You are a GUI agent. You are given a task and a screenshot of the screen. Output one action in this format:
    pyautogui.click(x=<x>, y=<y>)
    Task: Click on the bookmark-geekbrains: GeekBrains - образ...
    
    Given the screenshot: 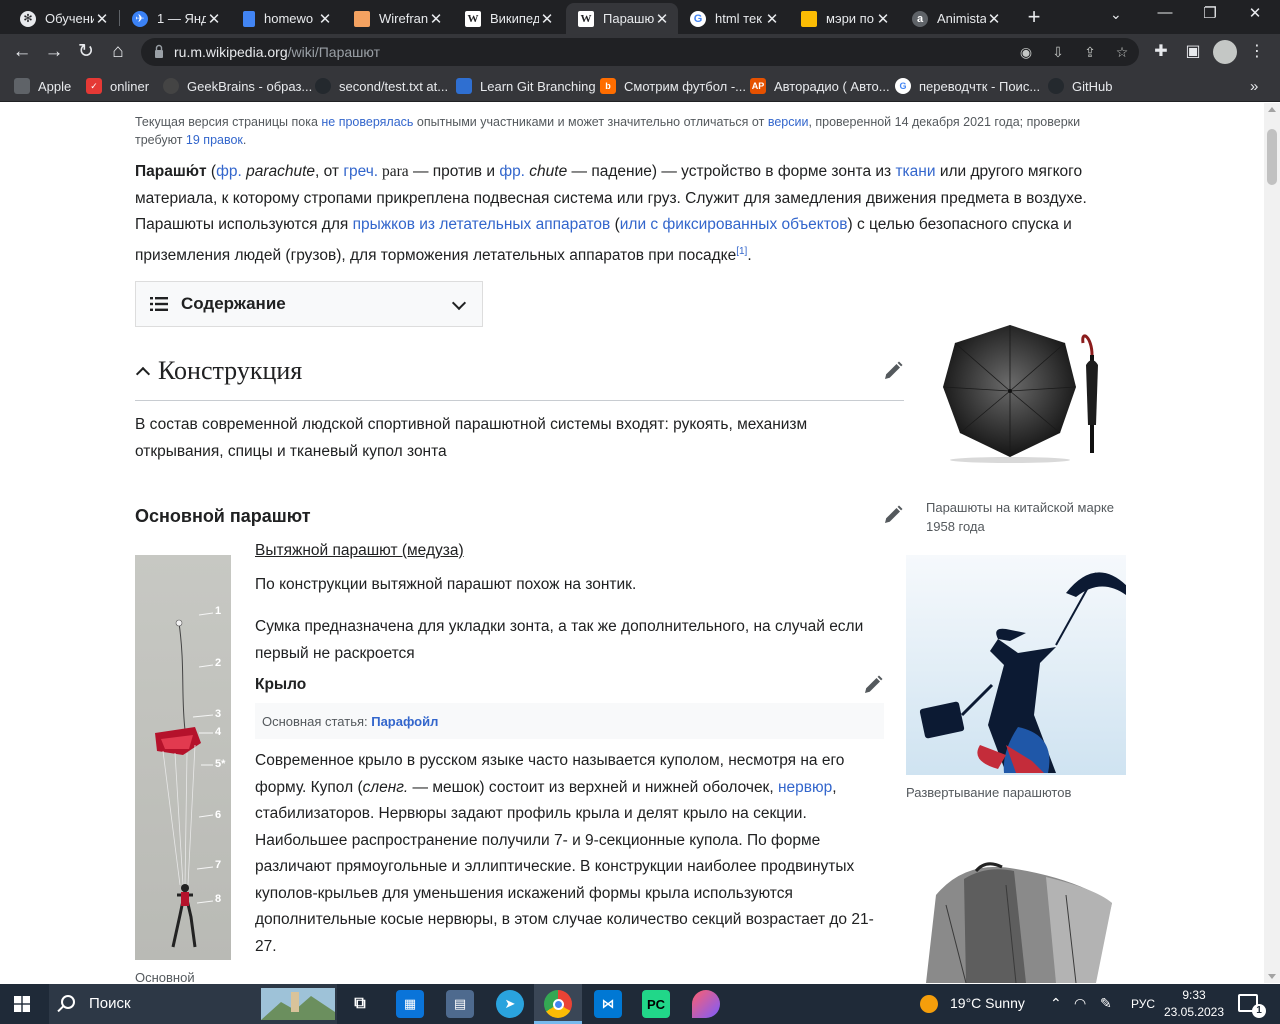 What is the action you would take?
    pyautogui.click(x=237, y=86)
    